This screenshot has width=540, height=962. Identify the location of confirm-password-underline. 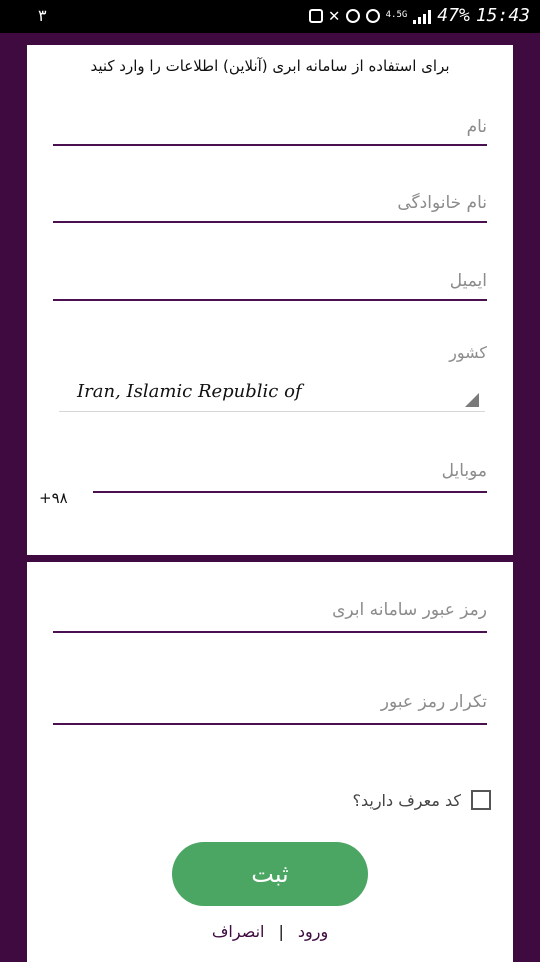
(270, 724).